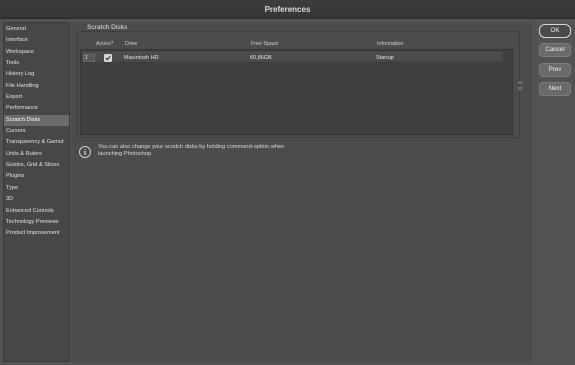 This screenshot has height=365, width=575. What do you see at coordinates (36, 142) in the screenshot?
I see `sidebar-item-transparency-gamut: Transparency & Gamut` at bounding box center [36, 142].